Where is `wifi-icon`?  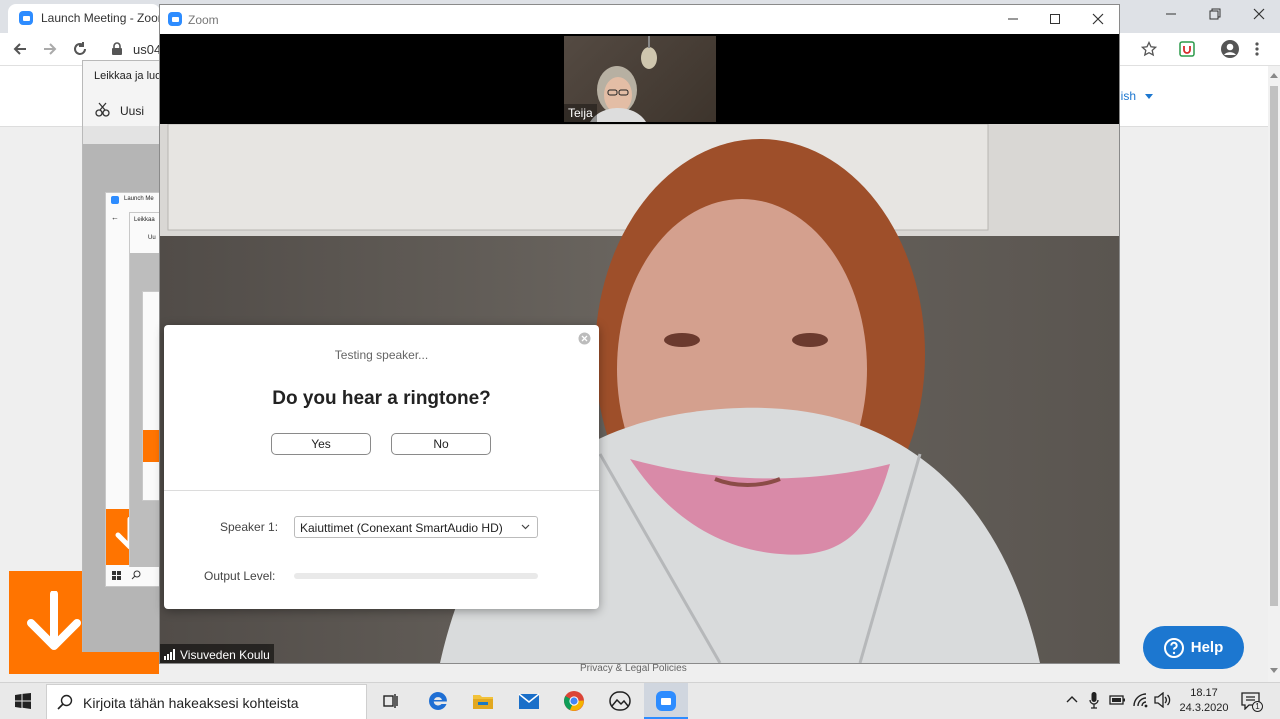 wifi-icon is located at coordinates (1141, 700).